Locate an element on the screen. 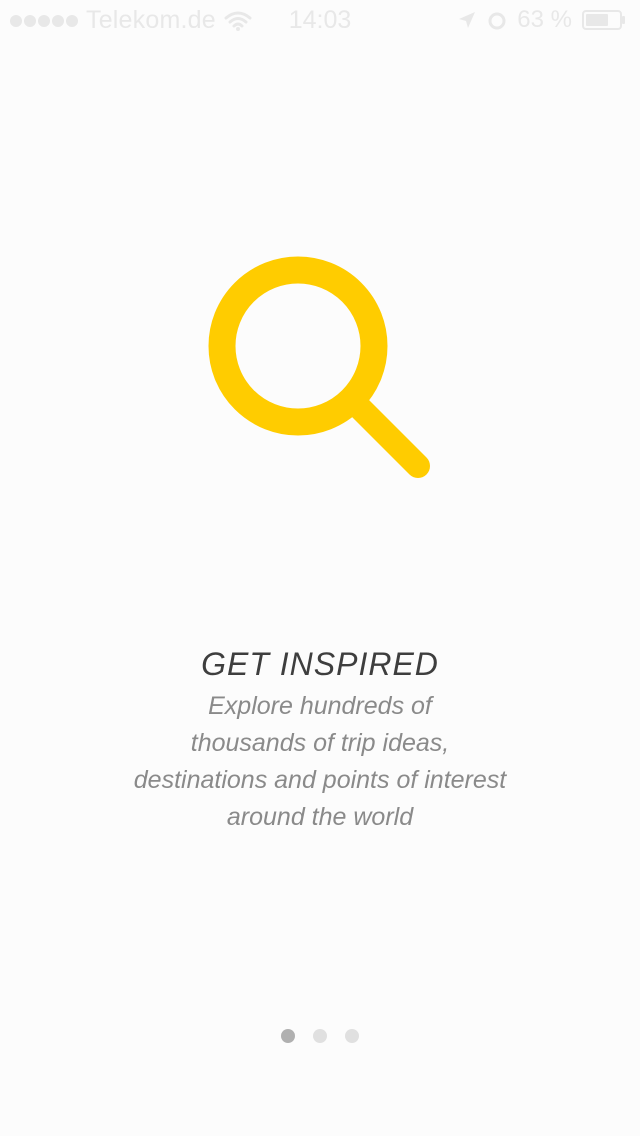 The image size is (640, 1136). location-arrow-icon is located at coordinates (467, 20).